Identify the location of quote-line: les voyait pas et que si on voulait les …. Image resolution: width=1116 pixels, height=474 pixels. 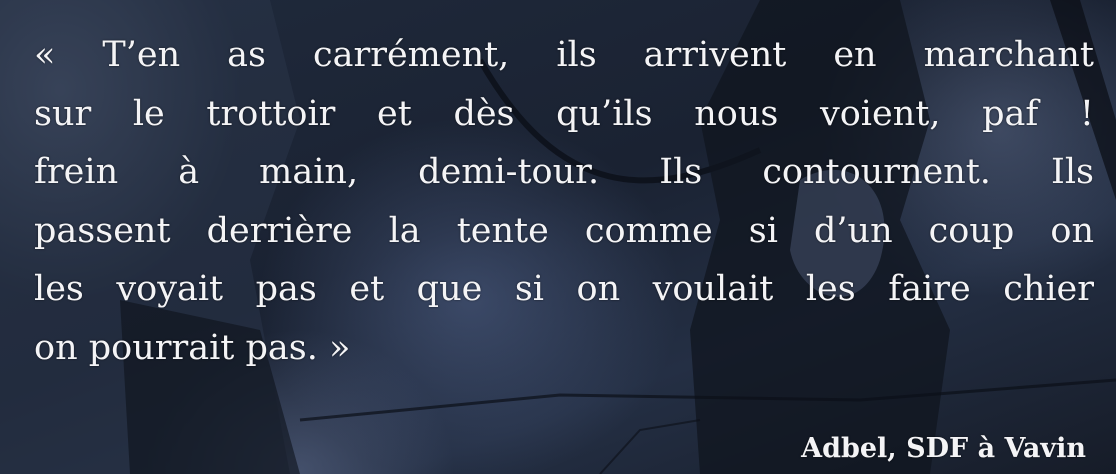
(564, 289).